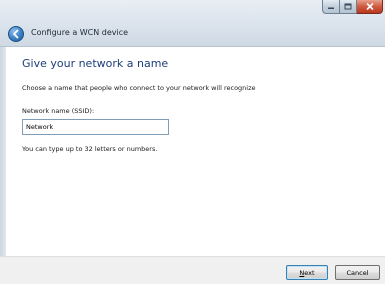 Image resolution: width=385 pixels, height=284 pixels. I want to click on close-button, so click(370, 7).